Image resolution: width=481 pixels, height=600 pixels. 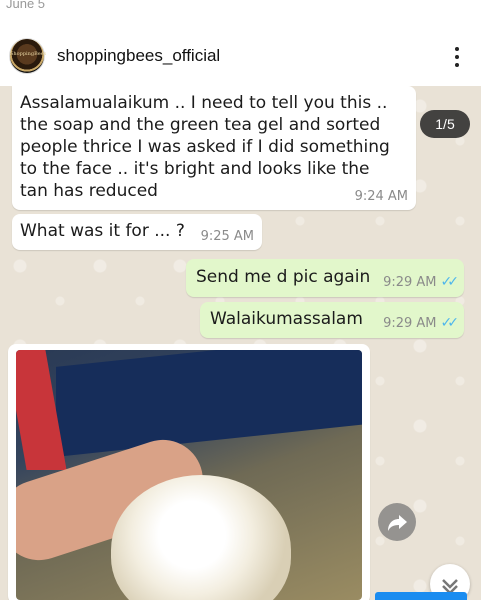 What do you see at coordinates (209, 403) in the screenshot?
I see `photo-background-cloth` at bounding box center [209, 403].